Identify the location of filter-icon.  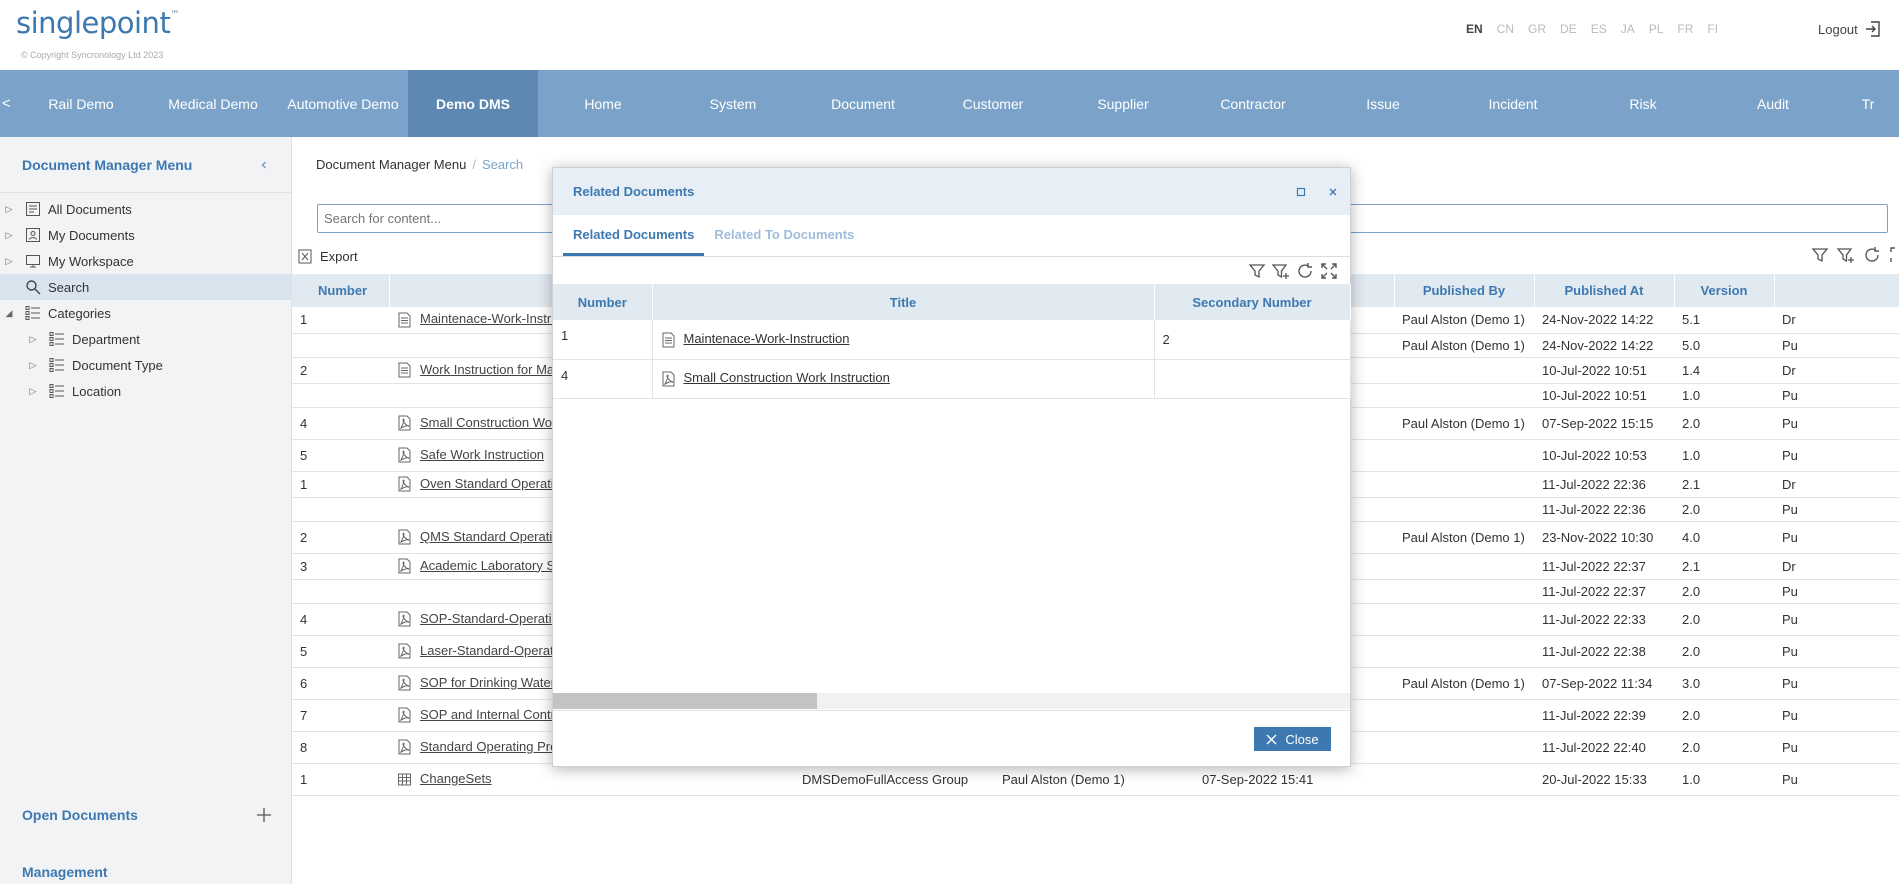
(1257, 271).